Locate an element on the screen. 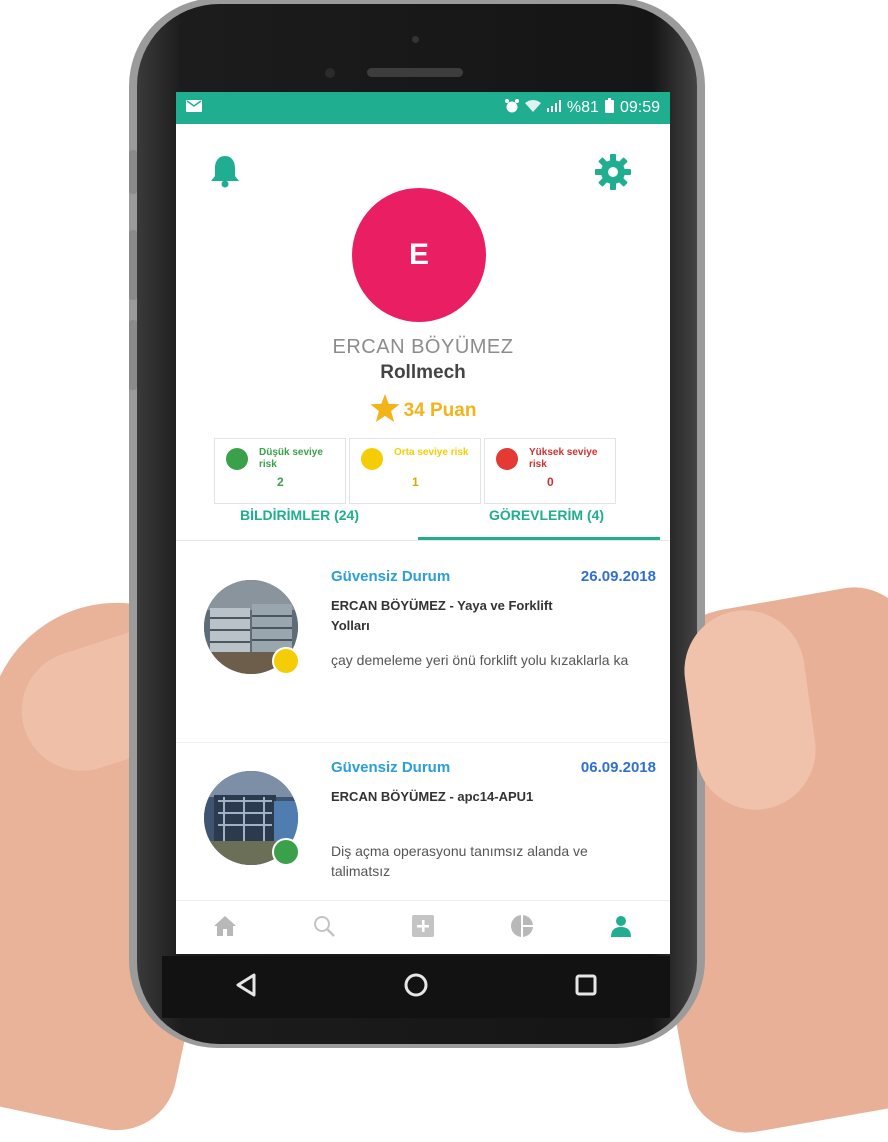  item-title: ERCAN BÖYÜMEZ - Yaya ve Forklift Yolları is located at coordinates (442, 615).